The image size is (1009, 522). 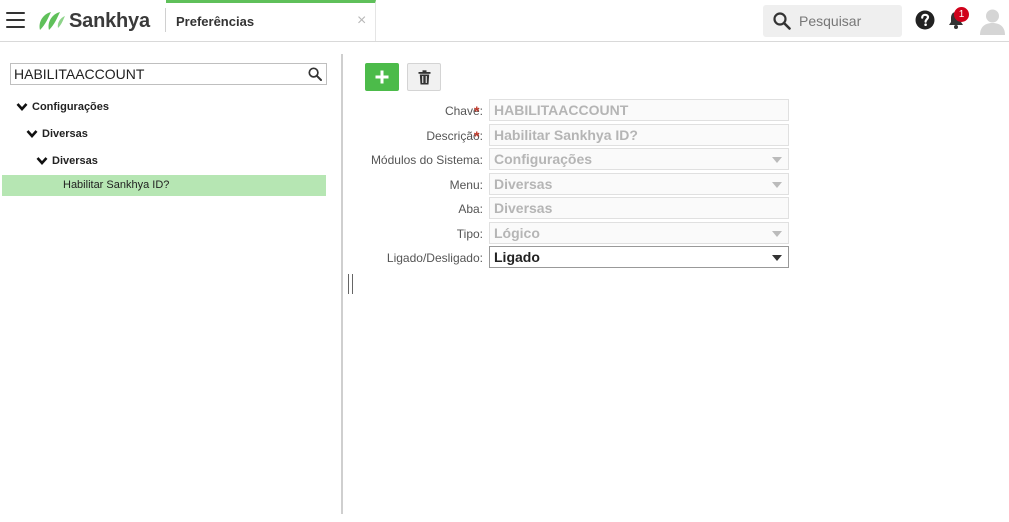 I want to click on sankhya-leaf-icon, so click(x=52, y=21).